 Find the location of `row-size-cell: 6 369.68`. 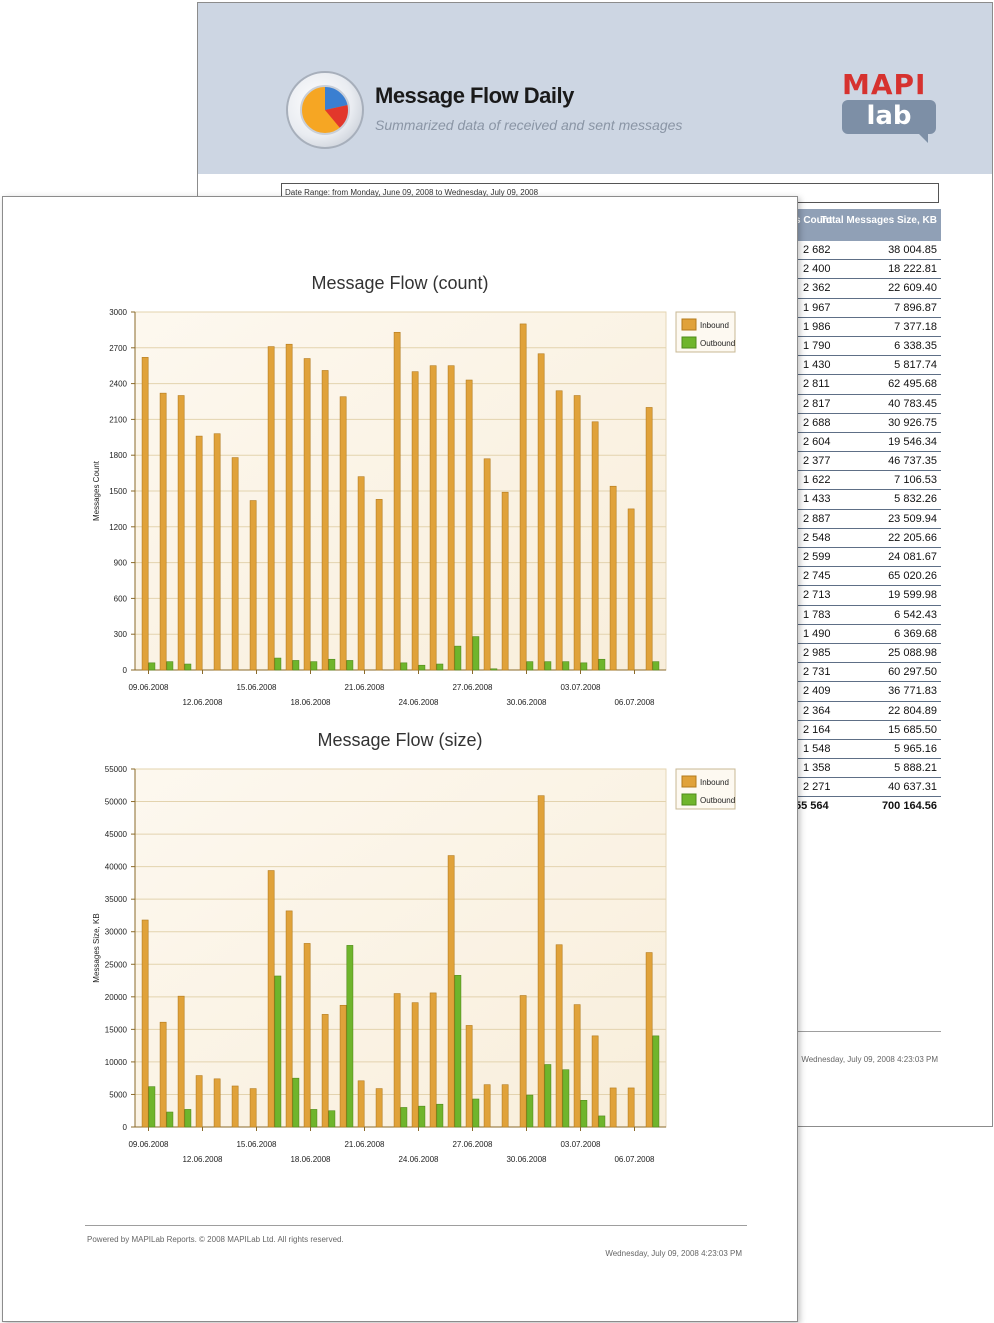

row-size-cell: 6 369.68 is located at coordinates (915, 633).